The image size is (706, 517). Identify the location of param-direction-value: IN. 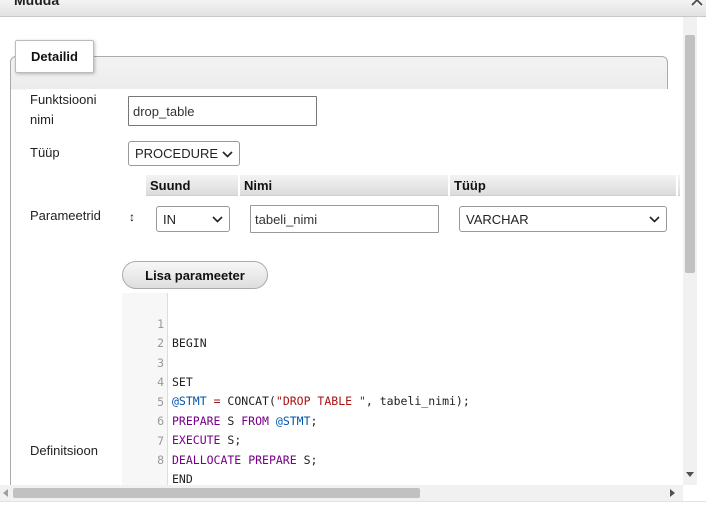
(169, 219).